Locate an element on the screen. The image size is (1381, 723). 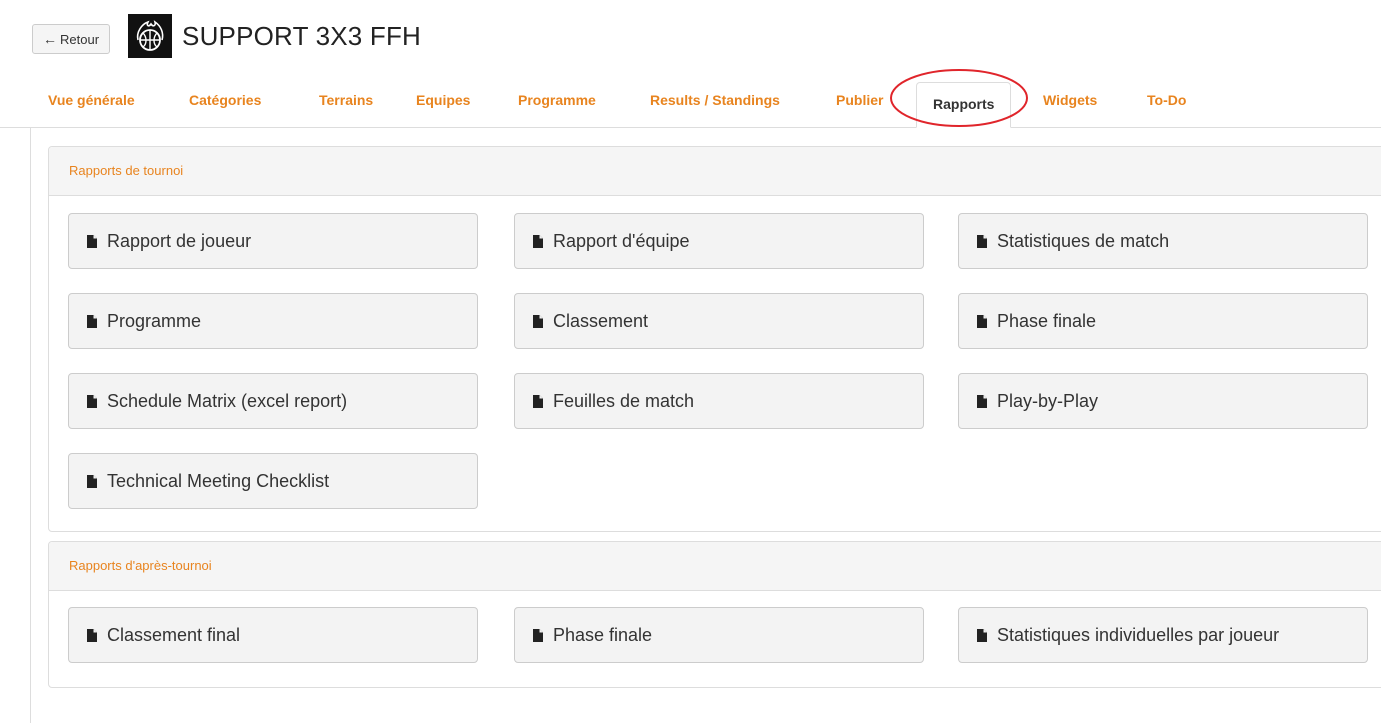
report-label: Rapport de joueur is located at coordinates (179, 240).